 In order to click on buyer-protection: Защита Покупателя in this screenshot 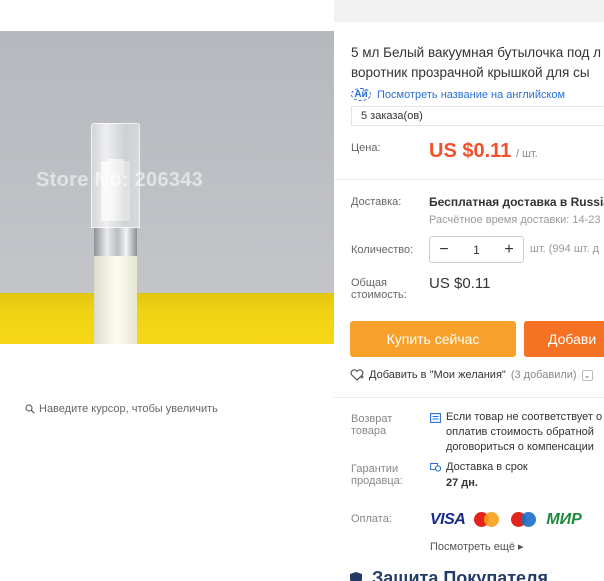, I will do `click(448, 574)`.